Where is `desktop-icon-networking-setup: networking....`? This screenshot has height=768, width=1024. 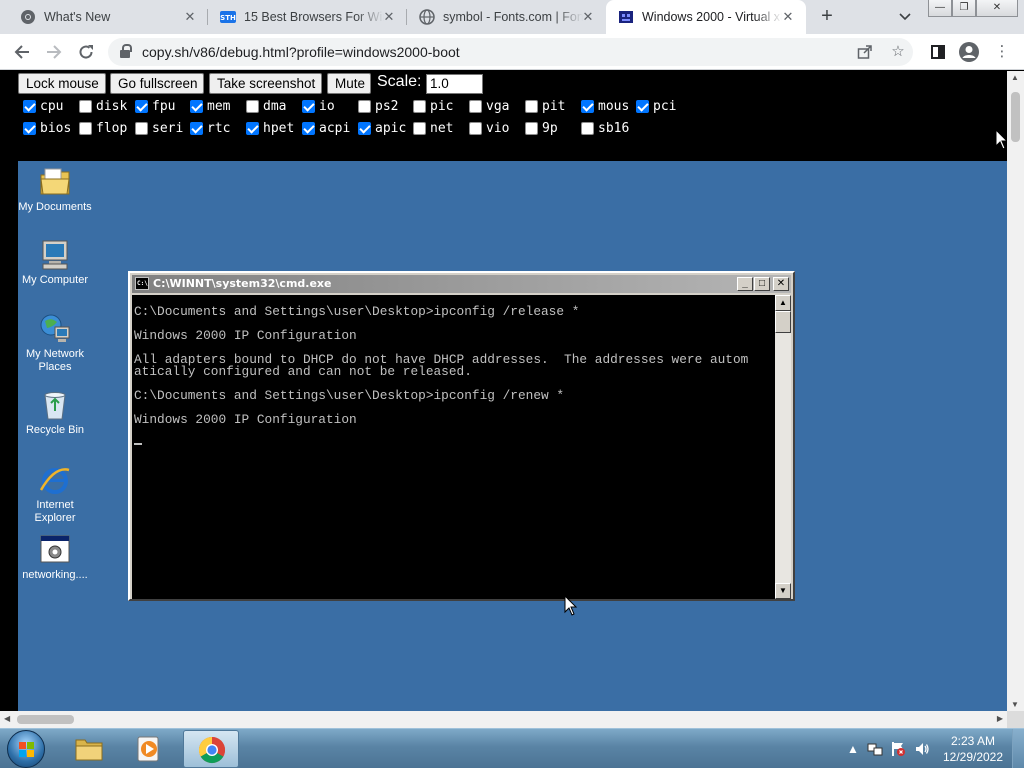 desktop-icon-networking-setup: networking.... is located at coordinates (55, 558).